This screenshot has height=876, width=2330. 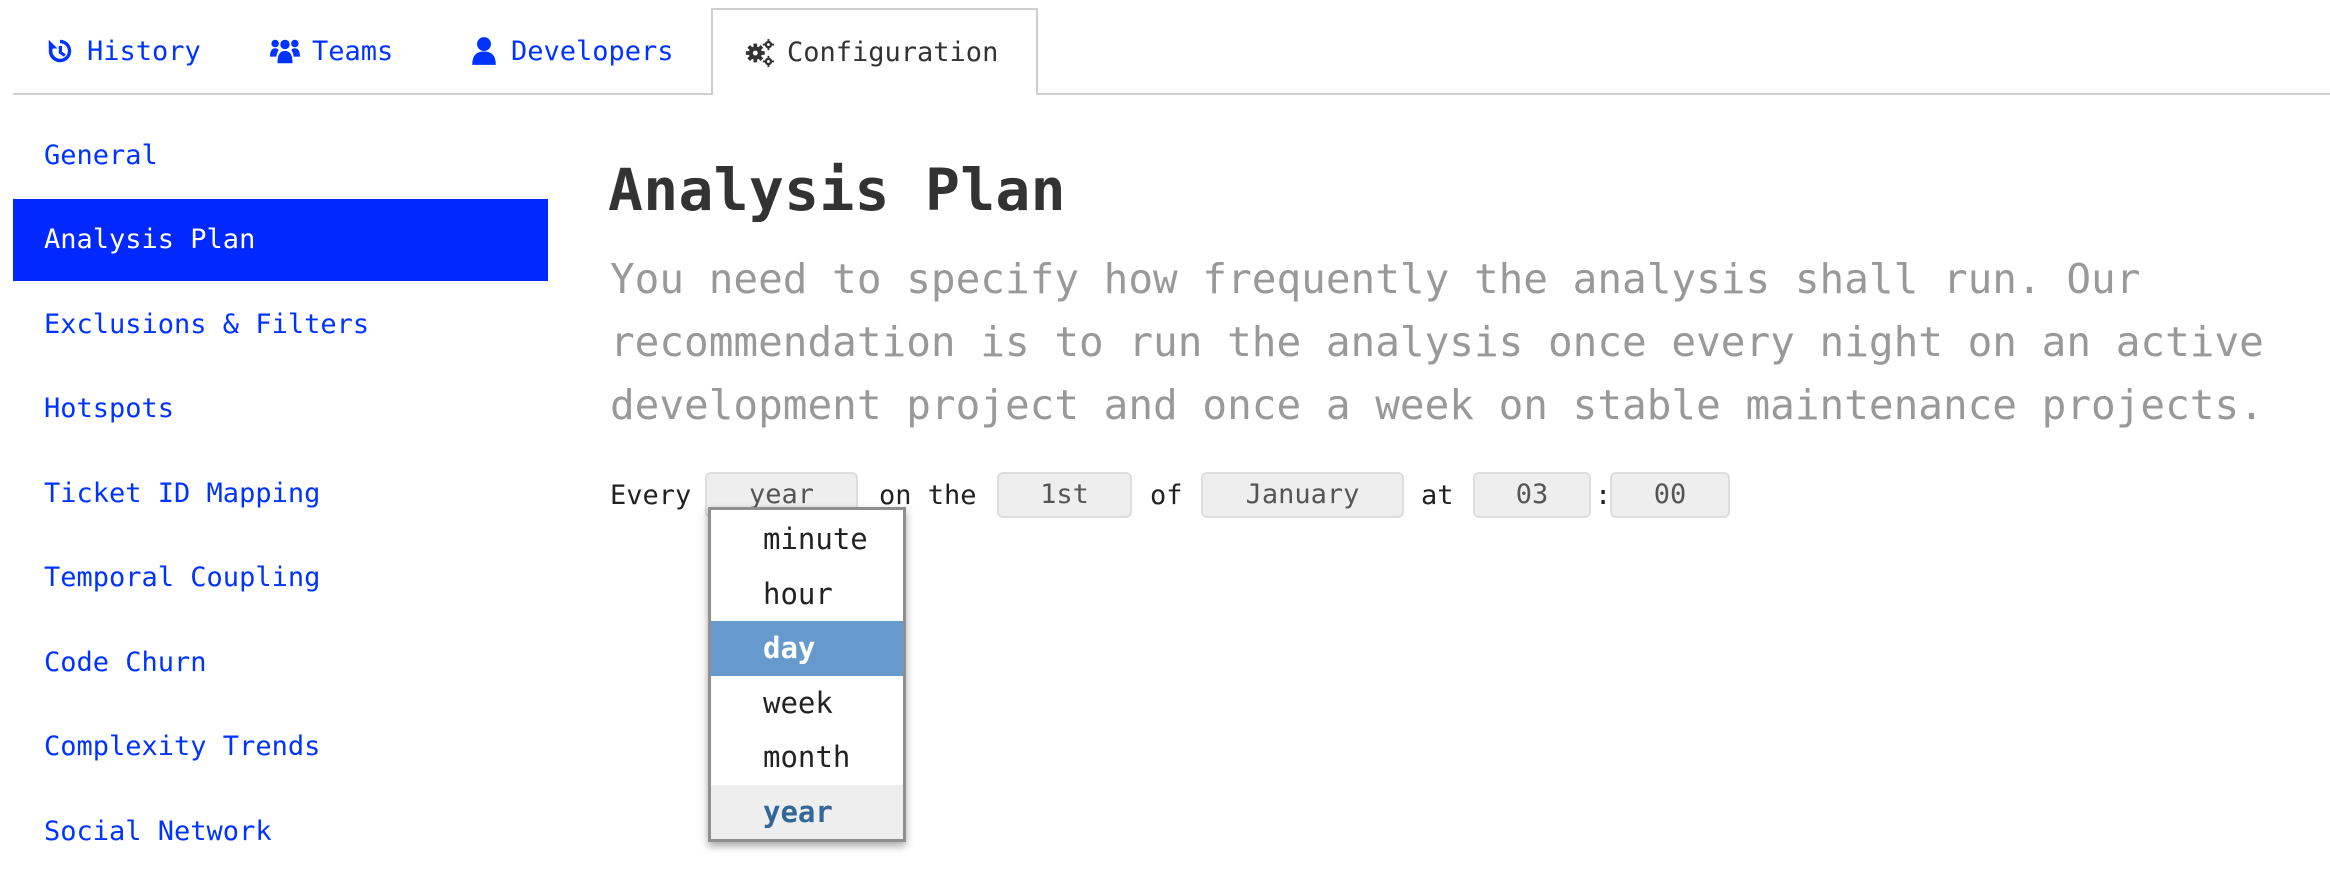 I want to click on sidebar-item-label: Complexity Trends, so click(x=182, y=747).